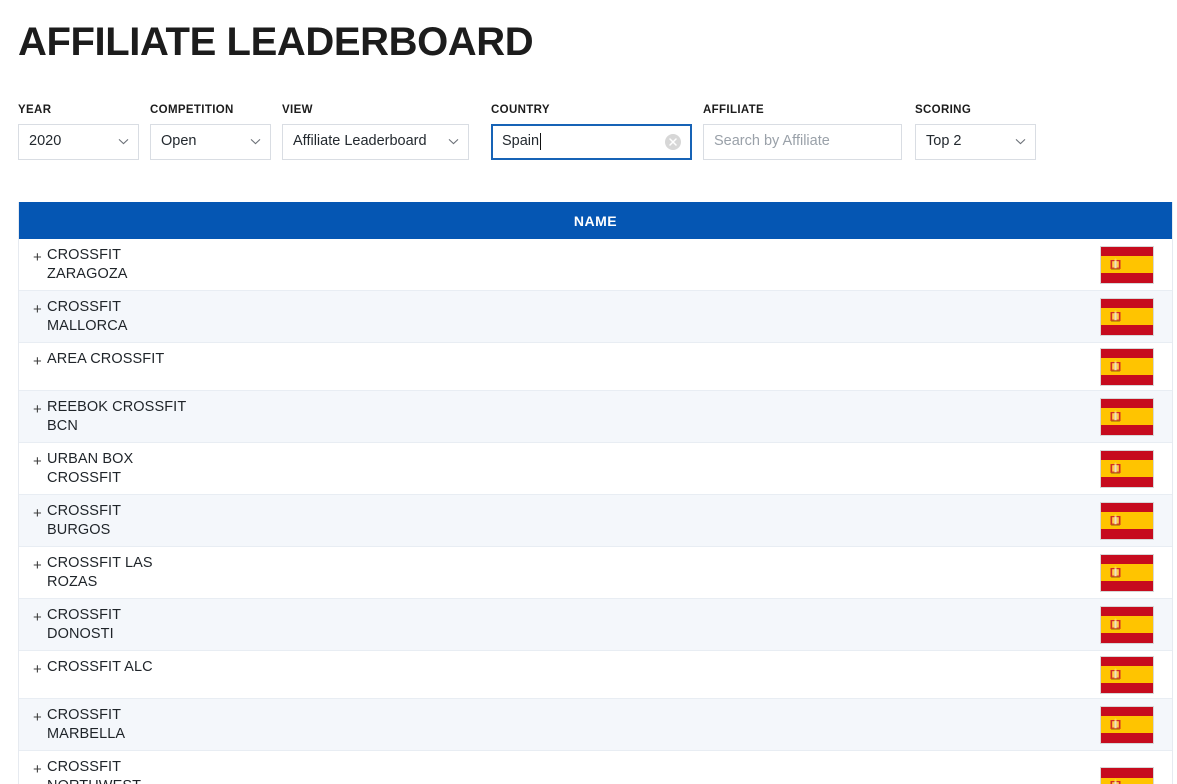 The height and width of the screenshot is (784, 1177). What do you see at coordinates (106, 359) in the screenshot?
I see `affiliate-name-line: AREA CROSSFIT` at bounding box center [106, 359].